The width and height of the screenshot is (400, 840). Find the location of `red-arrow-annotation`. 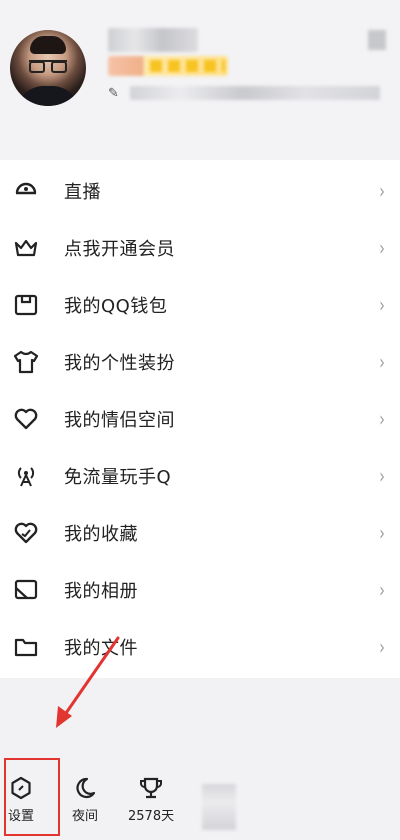

red-arrow-annotation is located at coordinates (88, 682).